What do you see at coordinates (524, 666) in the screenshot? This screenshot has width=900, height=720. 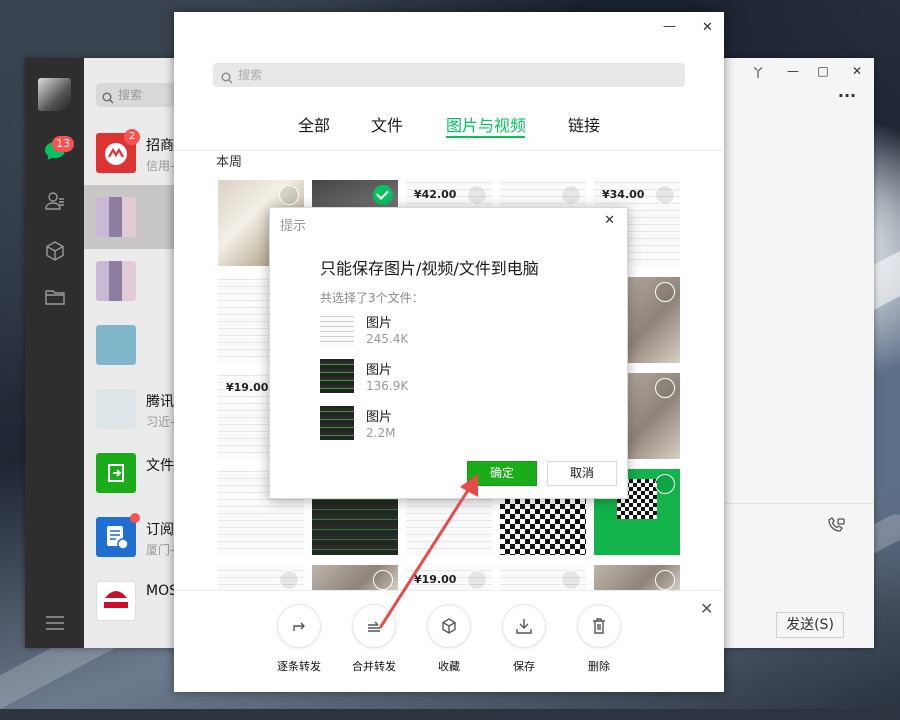 I see `action-label: 保存` at bounding box center [524, 666].